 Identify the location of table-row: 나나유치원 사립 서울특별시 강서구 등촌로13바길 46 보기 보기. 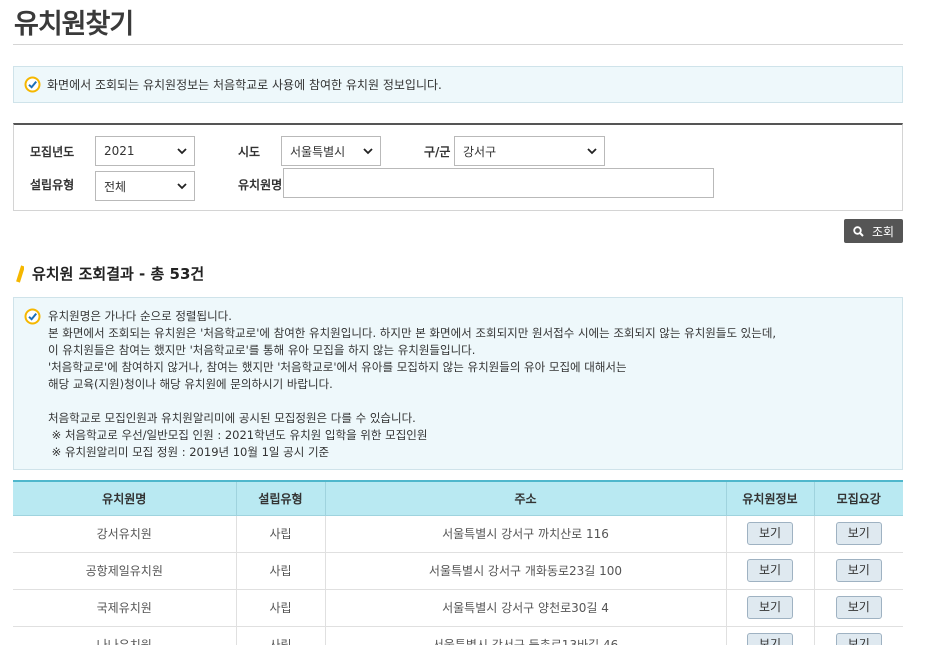
(458, 635).